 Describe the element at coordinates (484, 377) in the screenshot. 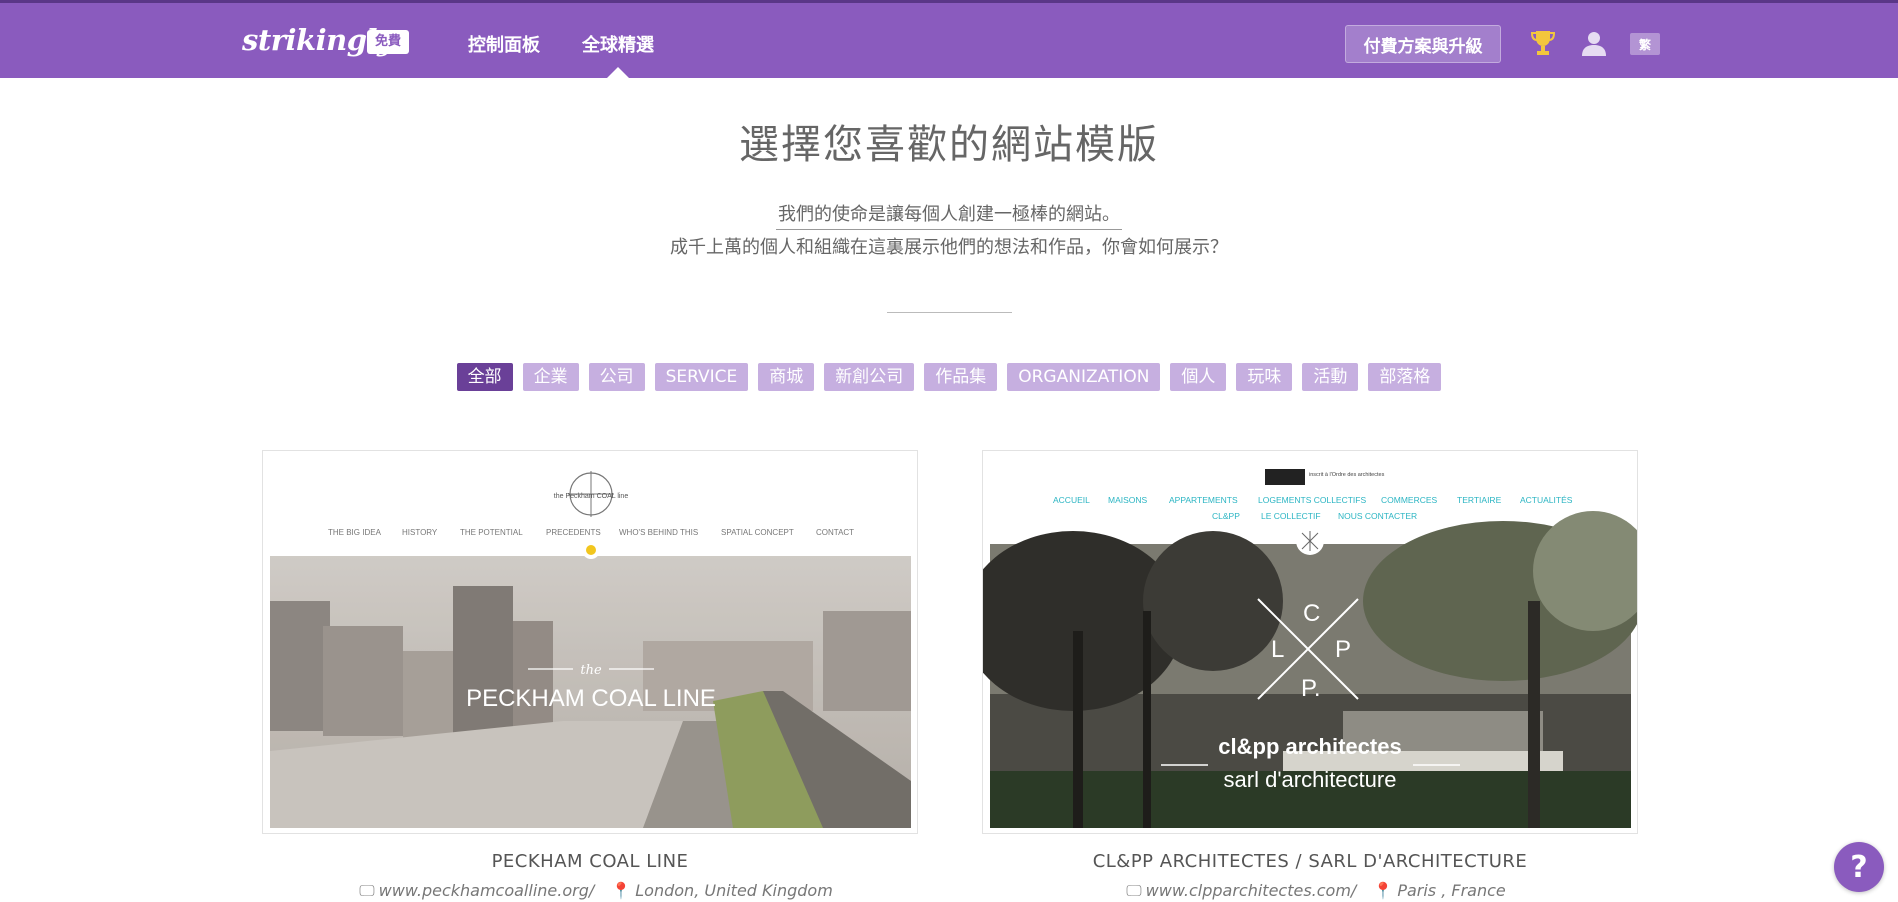

I see `filter-all: 全部` at that location.